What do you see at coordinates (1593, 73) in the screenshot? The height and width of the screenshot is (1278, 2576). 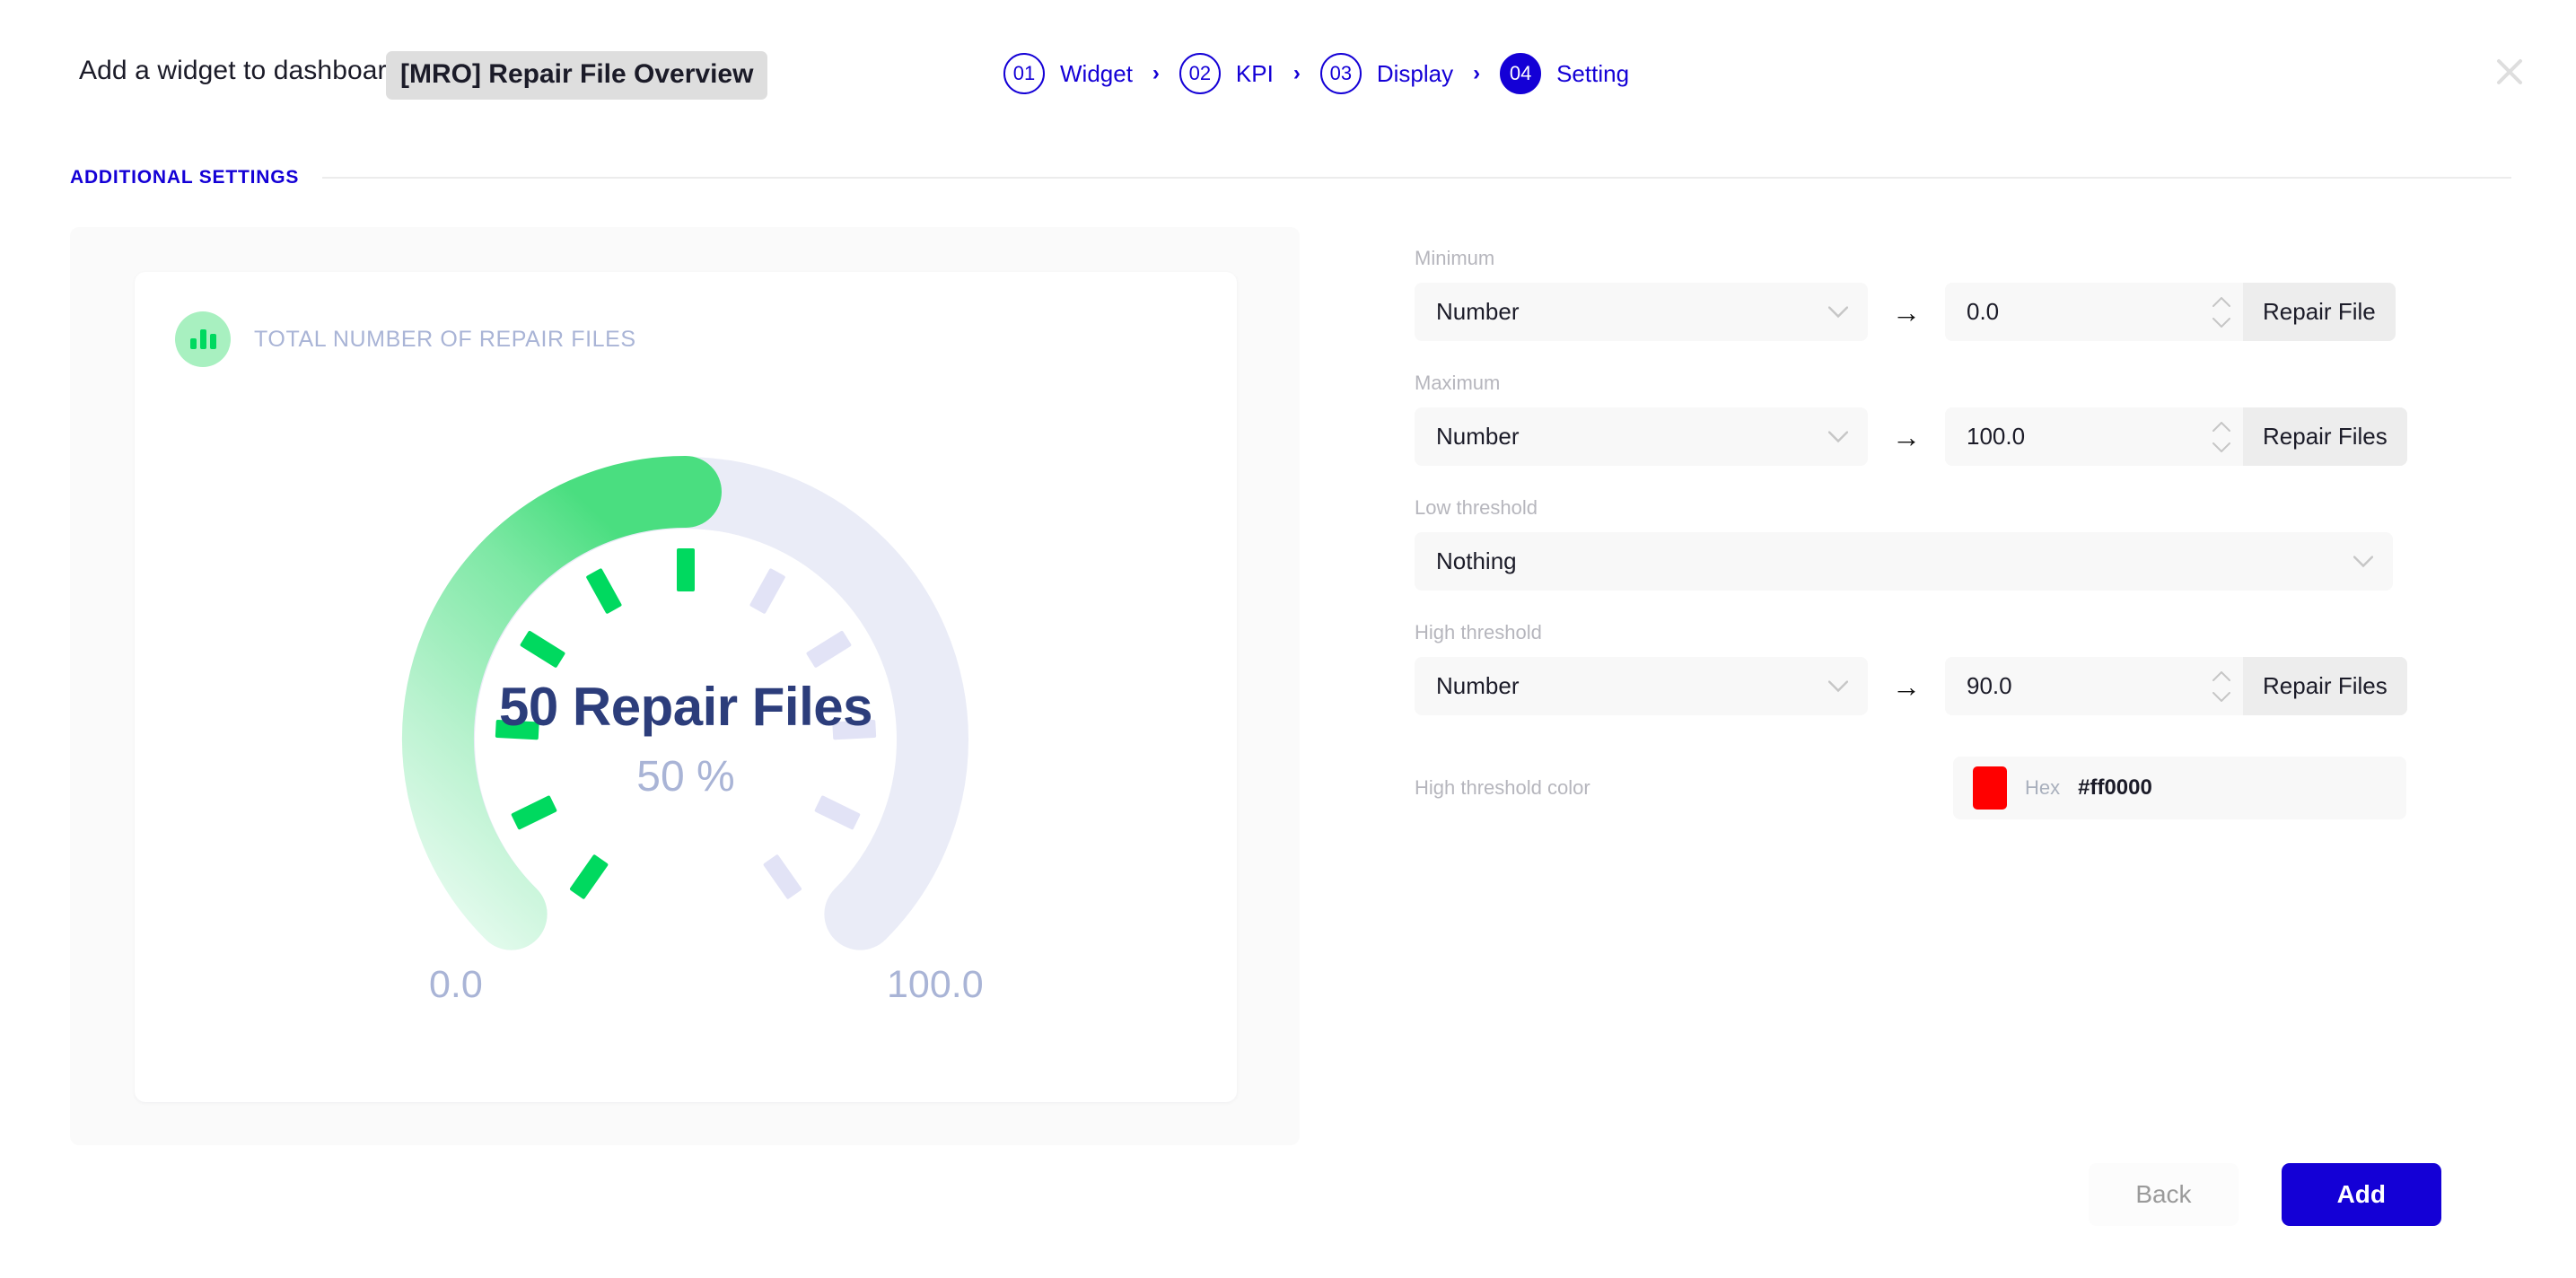 I see `step-label-setting: Setting` at bounding box center [1593, 73].